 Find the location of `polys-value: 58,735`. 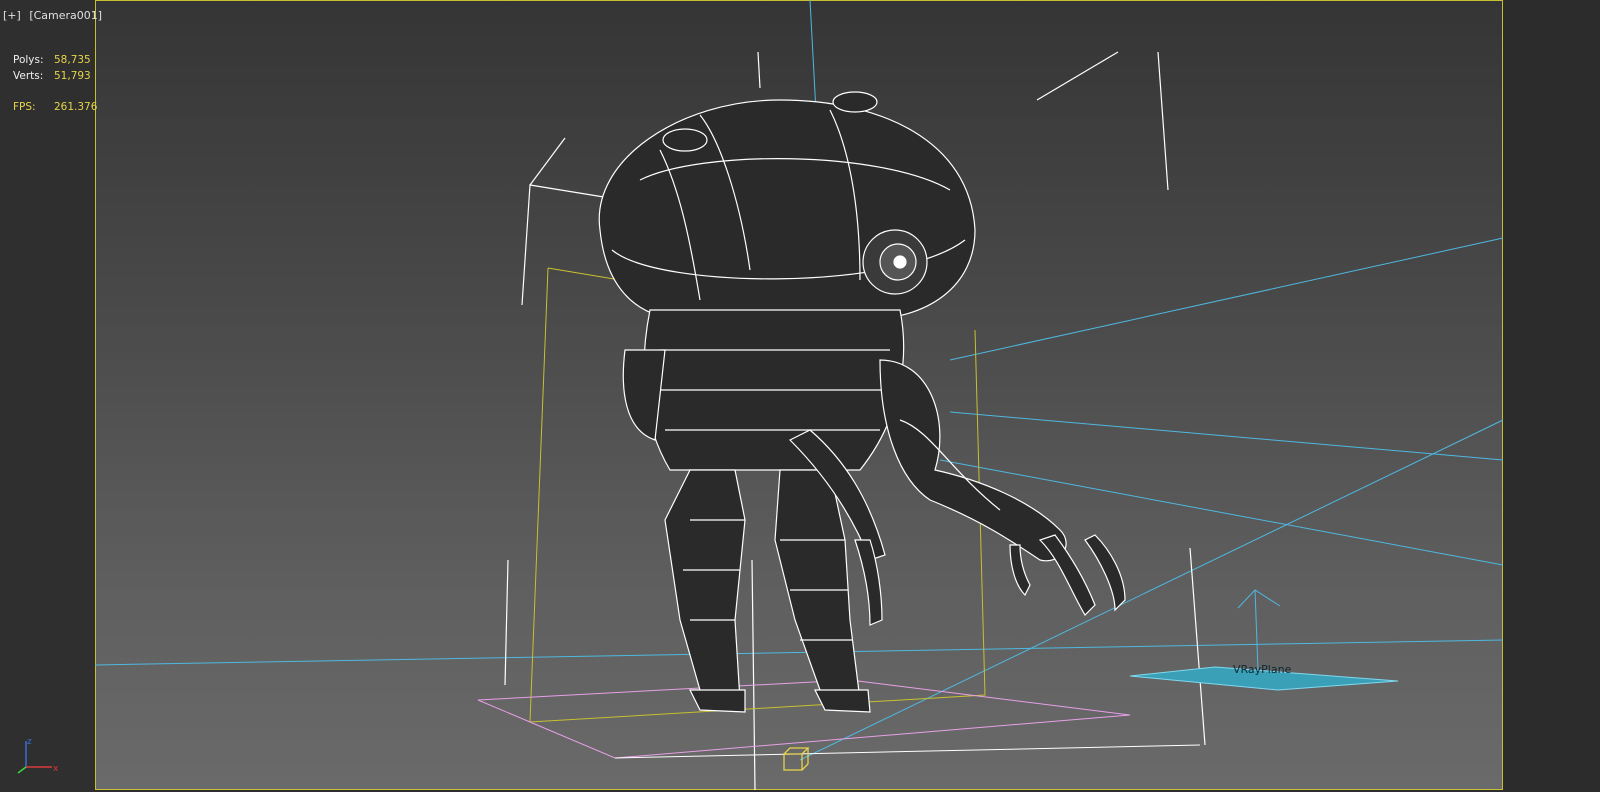

polys-value: 58,735 is located at coordinates (72, 60).